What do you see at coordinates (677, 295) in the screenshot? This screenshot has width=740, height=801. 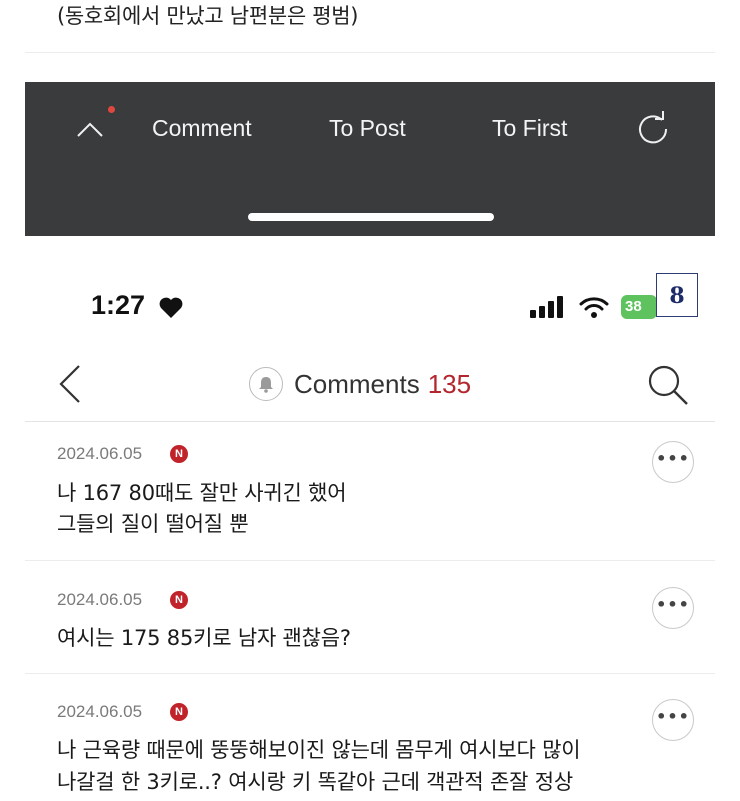 I see `page-number-badge: 8` at bounding box center [677, 295].